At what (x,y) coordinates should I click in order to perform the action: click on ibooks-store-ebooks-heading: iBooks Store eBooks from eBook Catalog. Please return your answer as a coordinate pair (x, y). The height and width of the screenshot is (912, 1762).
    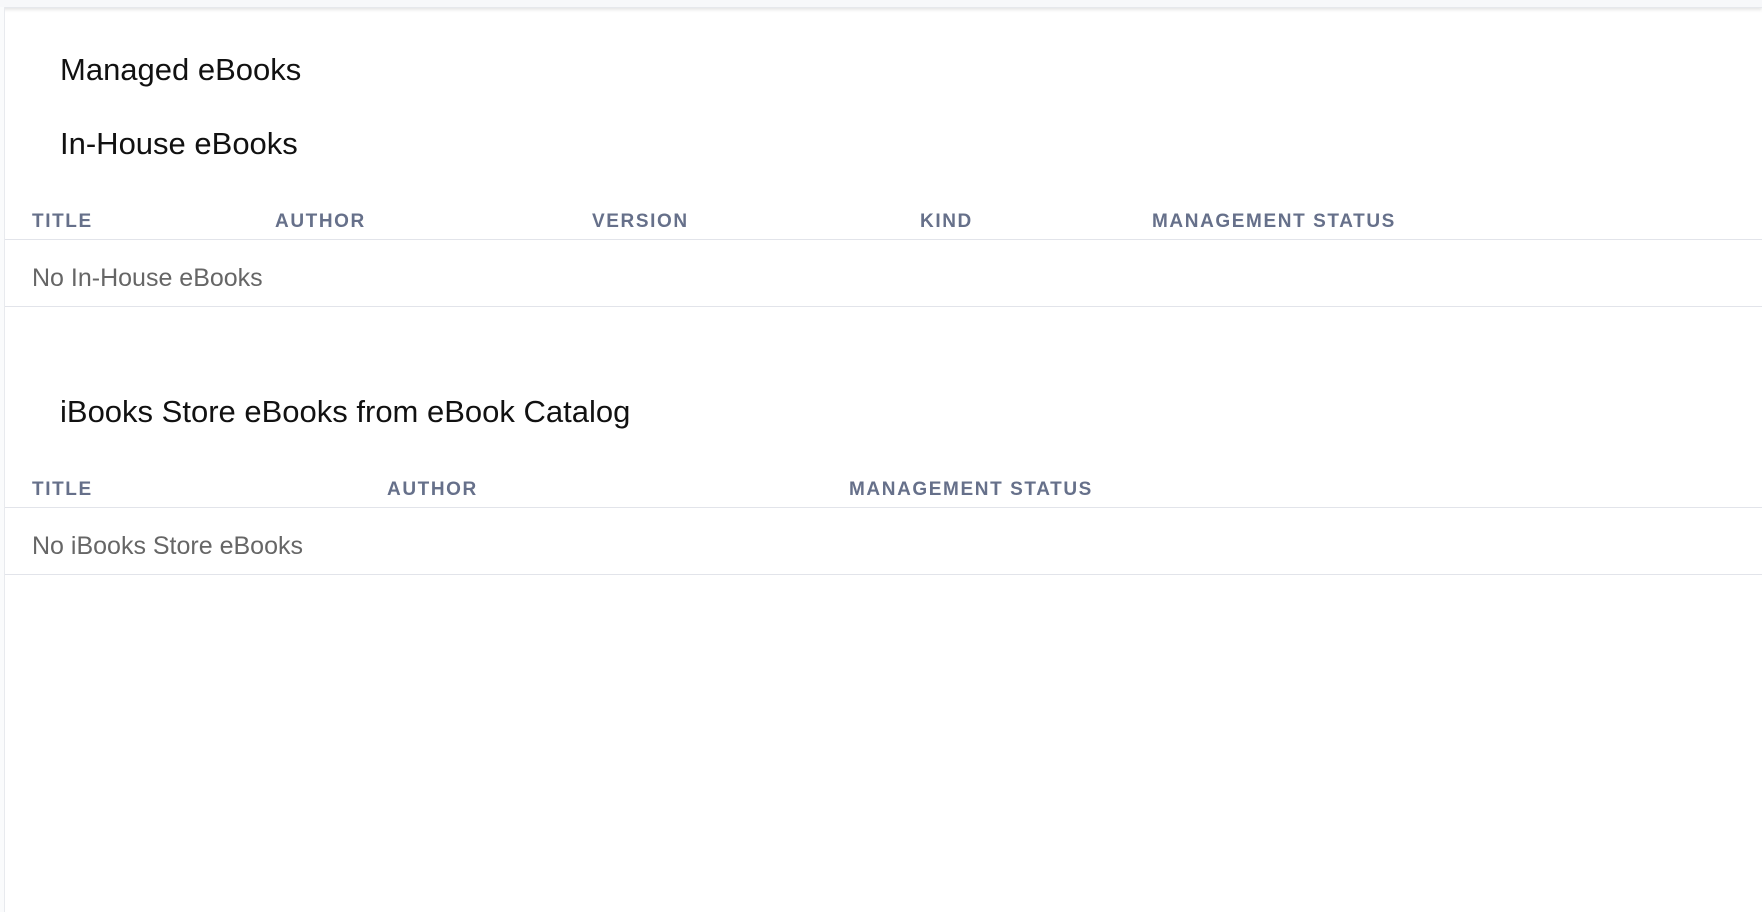
    Looking at the image, I should click on (345, 411).